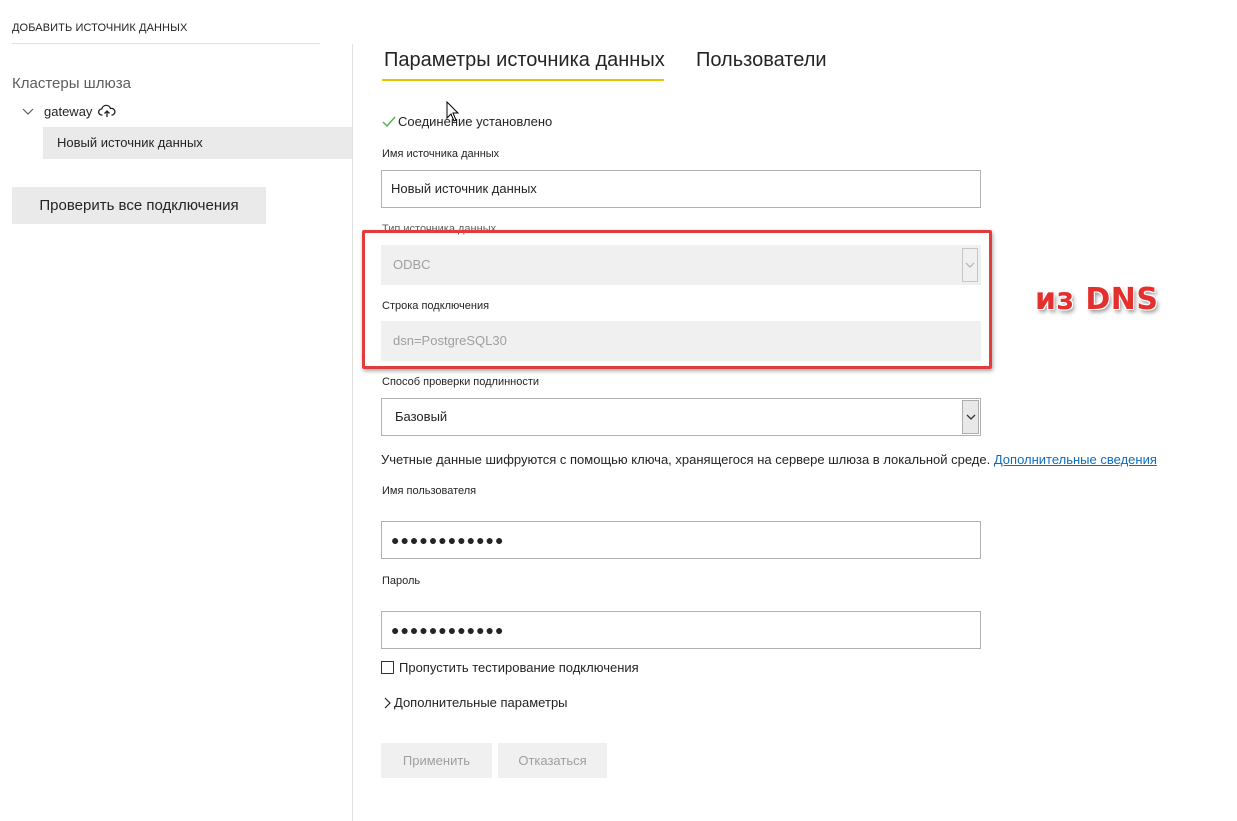 This screenshot has height=821, width=1237. I want to click on sidebar-item-new-data-source: Новый источник данных, so click(198, 143).